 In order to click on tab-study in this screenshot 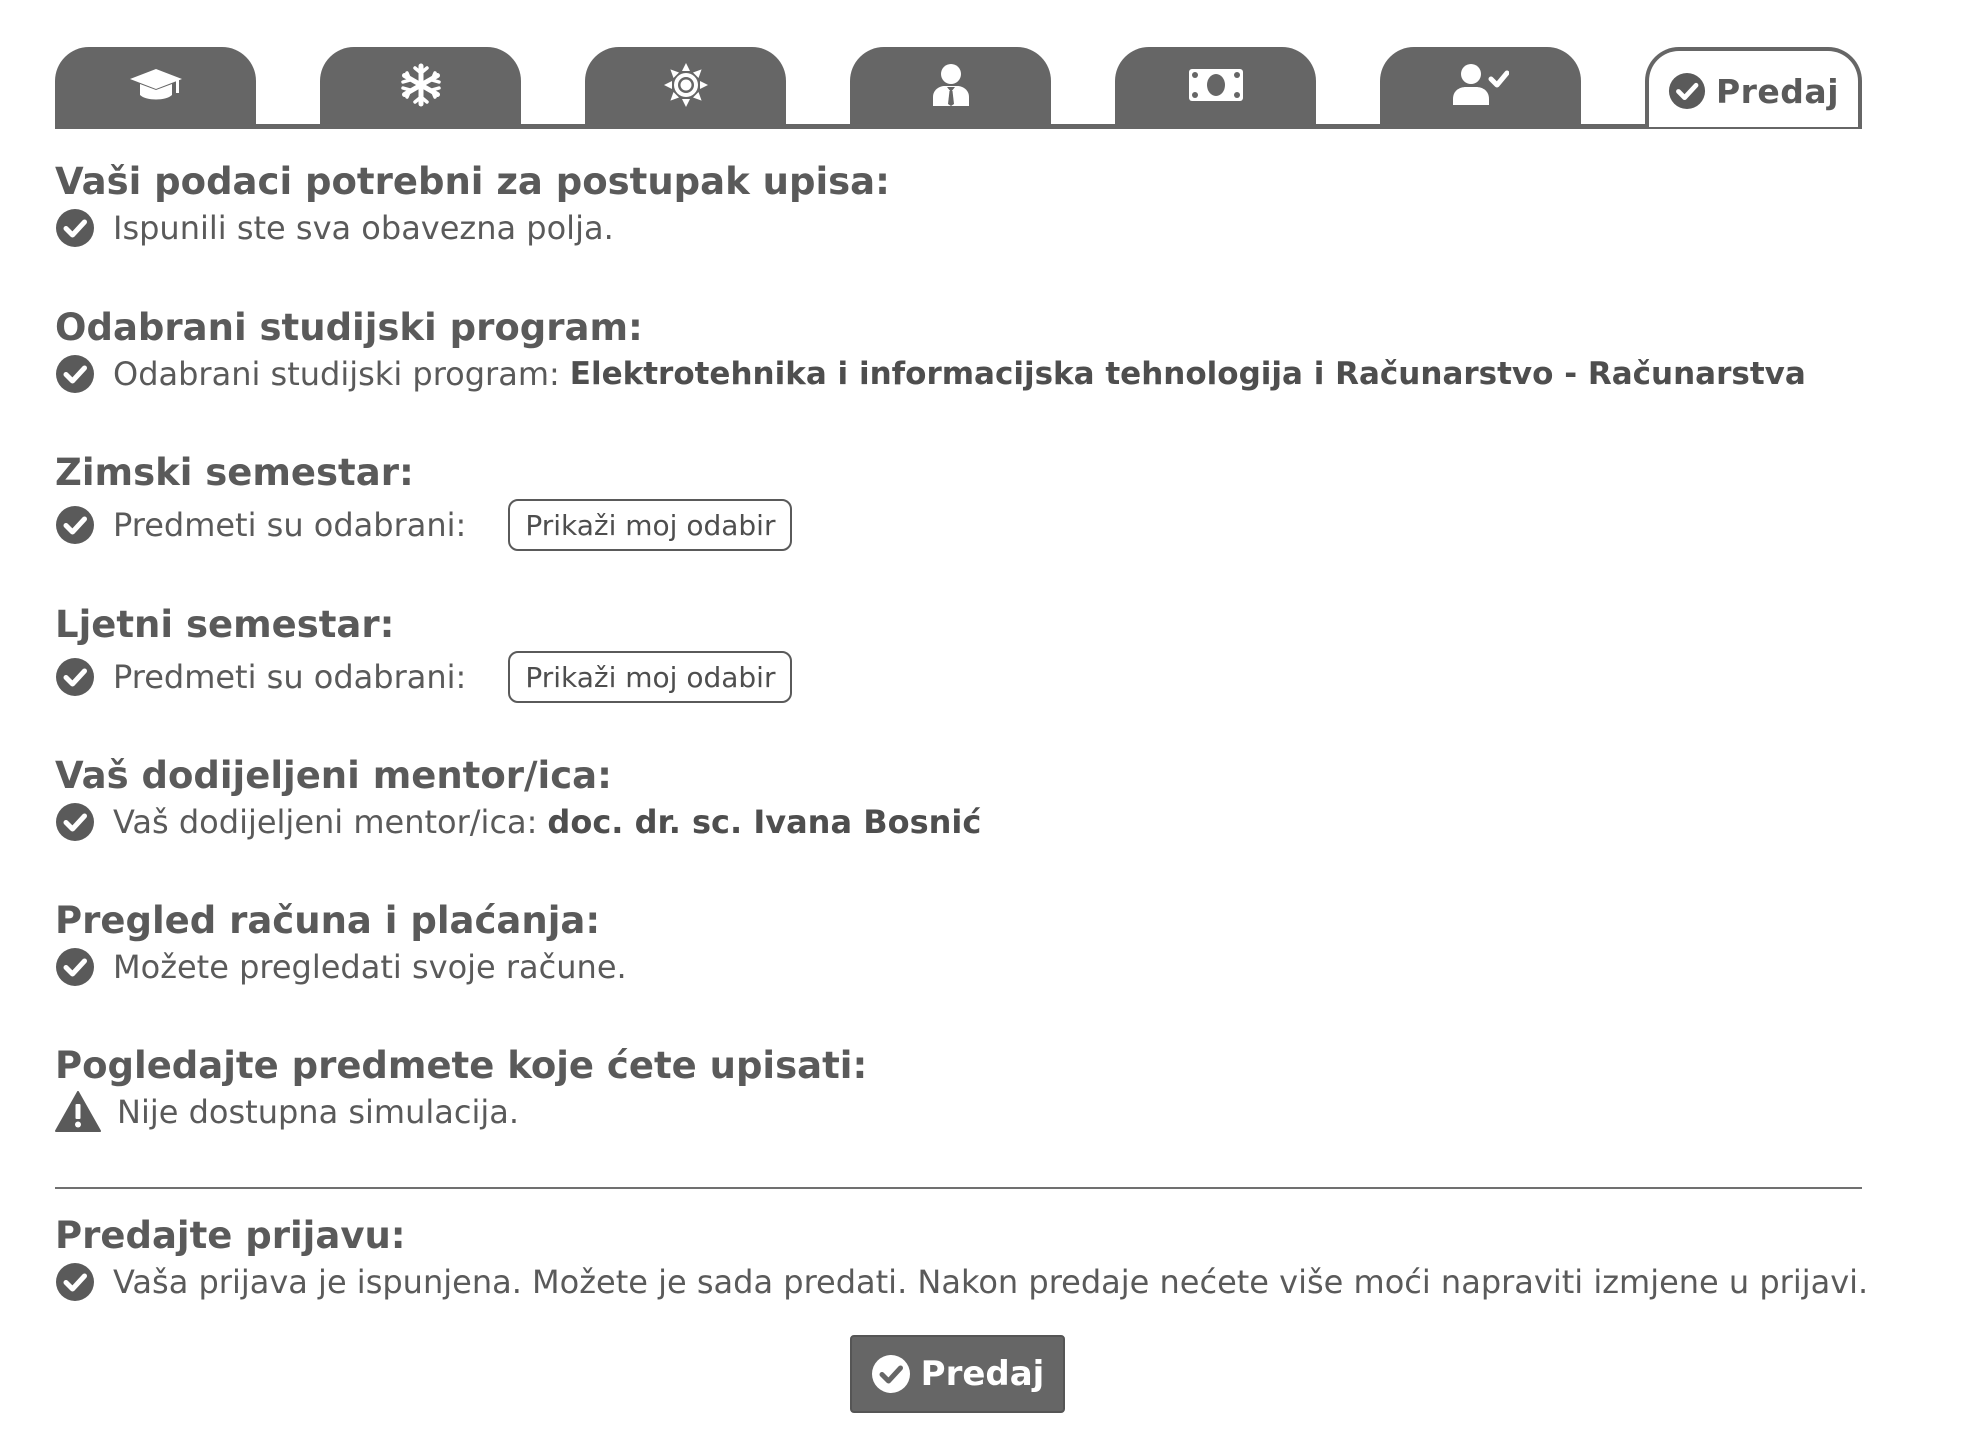, I will do `click(155, 87)`.